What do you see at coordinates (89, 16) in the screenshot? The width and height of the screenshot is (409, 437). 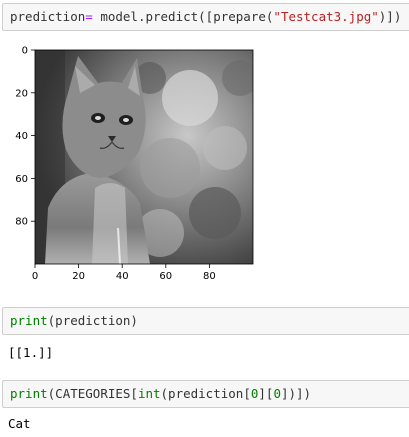 I see `code-token: =` at bounding box center [89, 16].